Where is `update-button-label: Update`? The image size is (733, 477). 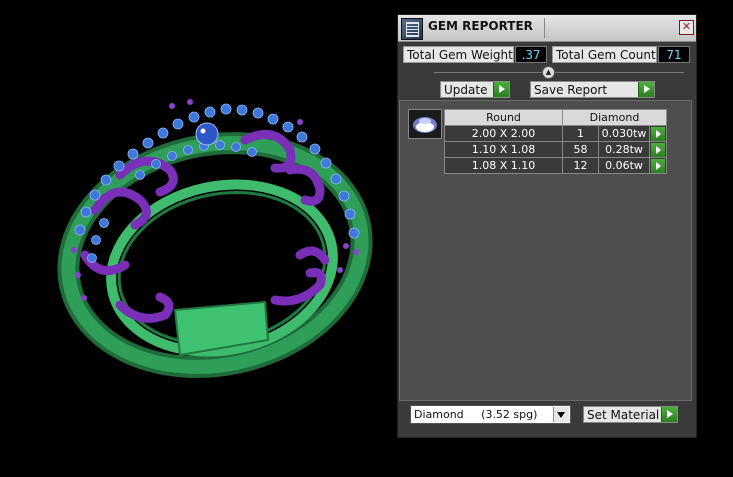
update-button-label: Update is located at coordinates (466, 90).